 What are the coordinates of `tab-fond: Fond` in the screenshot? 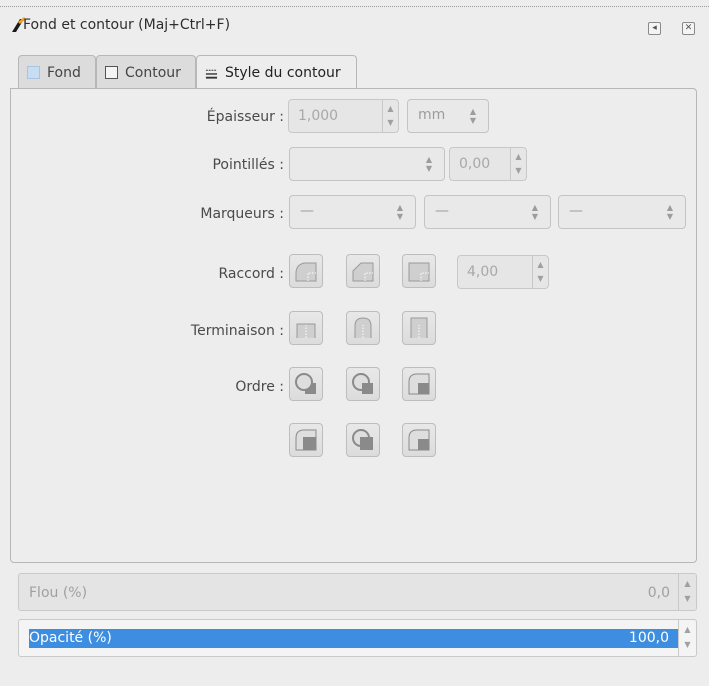 It's located at (57, 72).